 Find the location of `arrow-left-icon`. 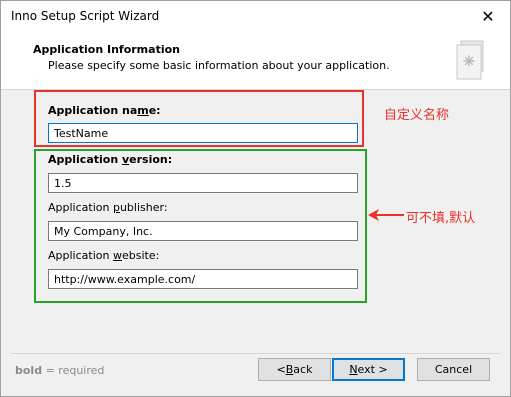

arrow-left-icon is located at coordinates (386, 215).